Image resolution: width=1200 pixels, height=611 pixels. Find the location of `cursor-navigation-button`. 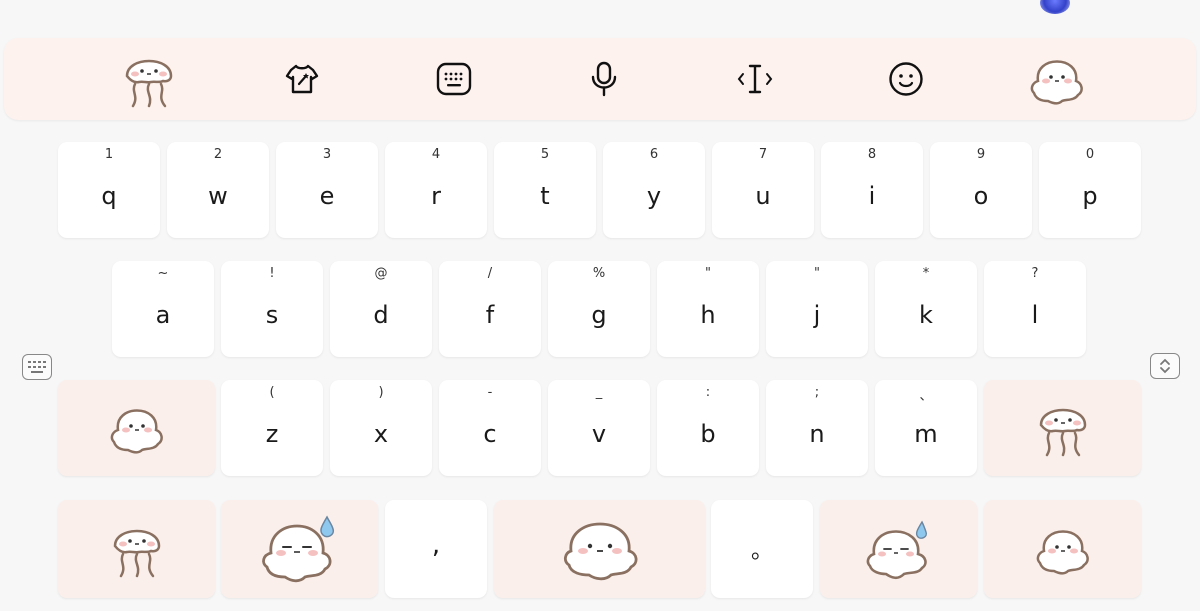

cursor-navigation-button is located at coordinates (1165, 366).